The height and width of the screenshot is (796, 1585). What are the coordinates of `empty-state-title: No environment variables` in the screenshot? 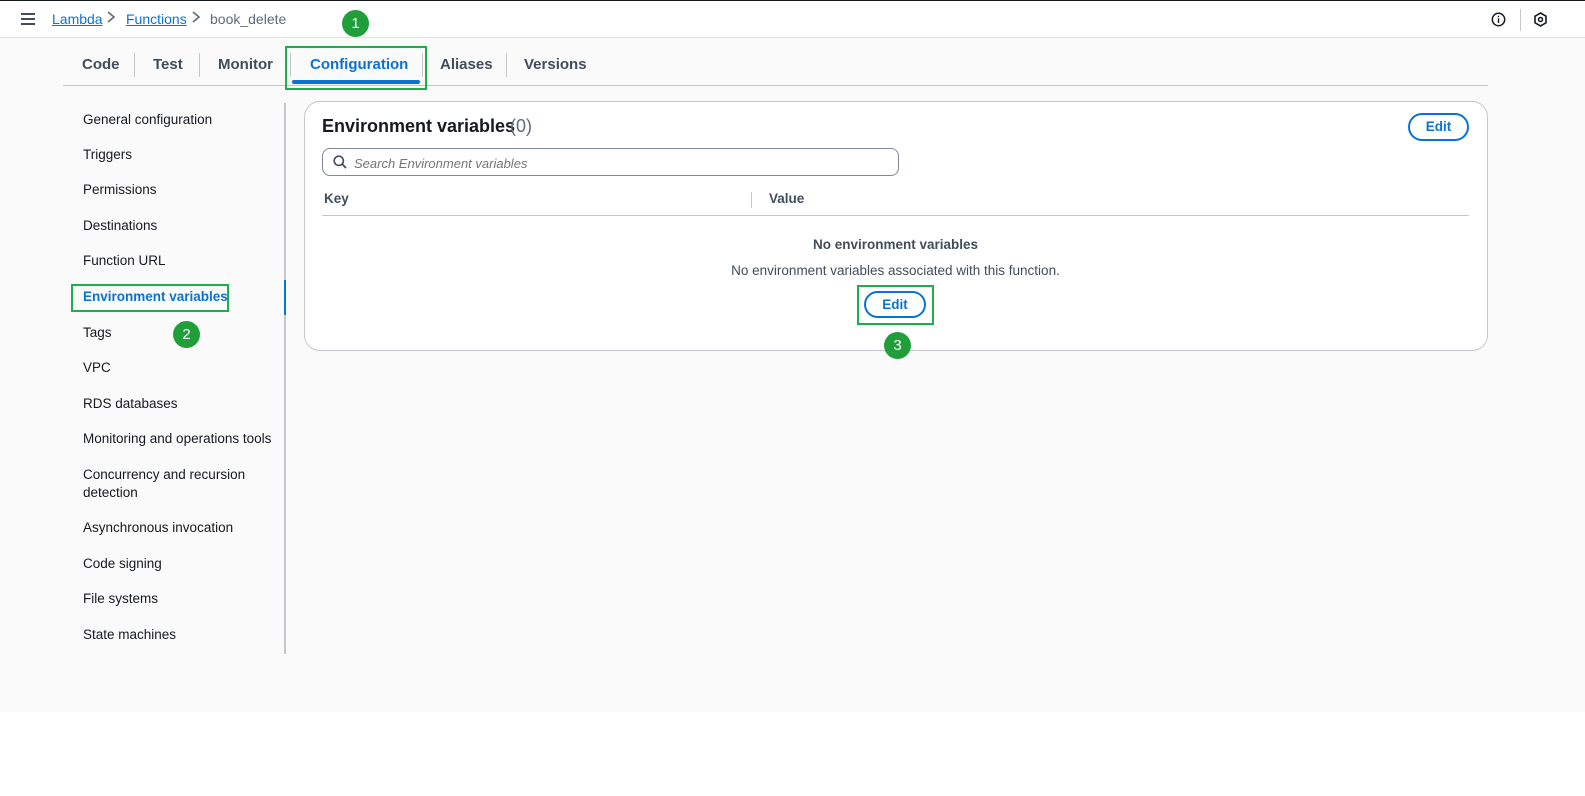 It's located at (895, 244).